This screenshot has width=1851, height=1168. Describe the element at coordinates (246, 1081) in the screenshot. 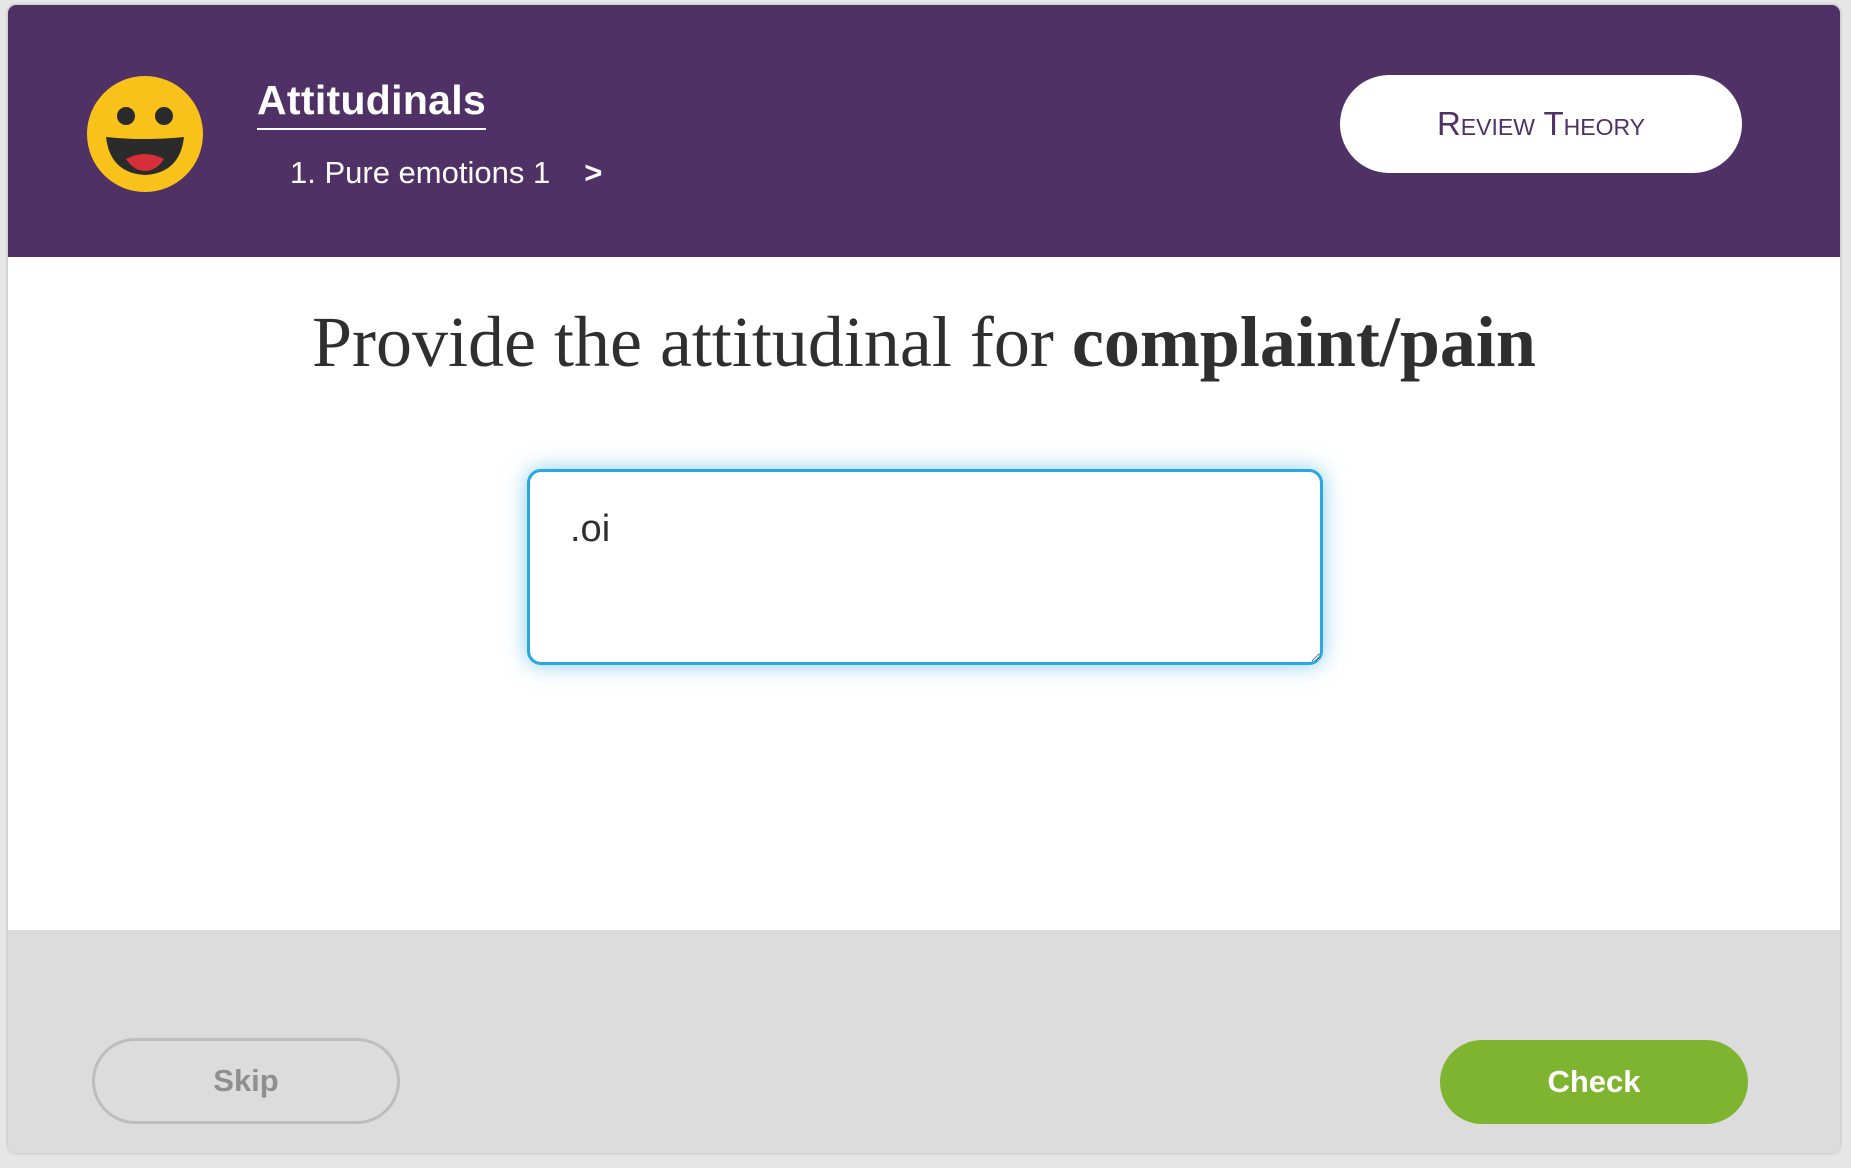

I see `skip-button: Skip` at that location.